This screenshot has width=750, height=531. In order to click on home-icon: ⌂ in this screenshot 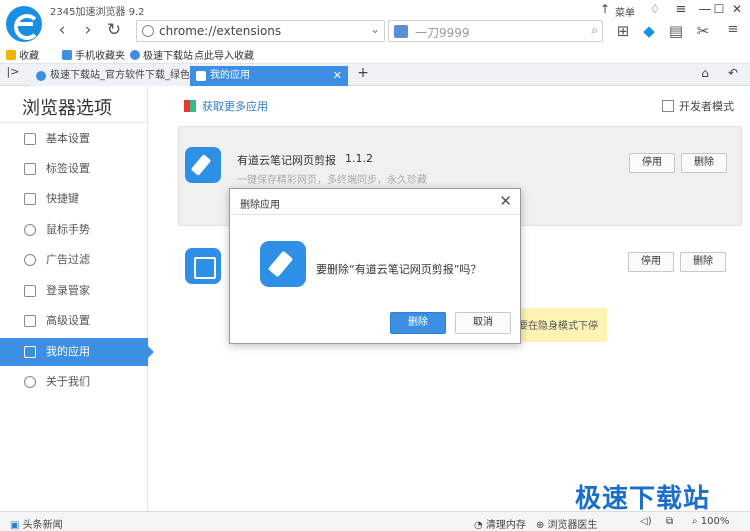, I will do `click(705, 73)`.